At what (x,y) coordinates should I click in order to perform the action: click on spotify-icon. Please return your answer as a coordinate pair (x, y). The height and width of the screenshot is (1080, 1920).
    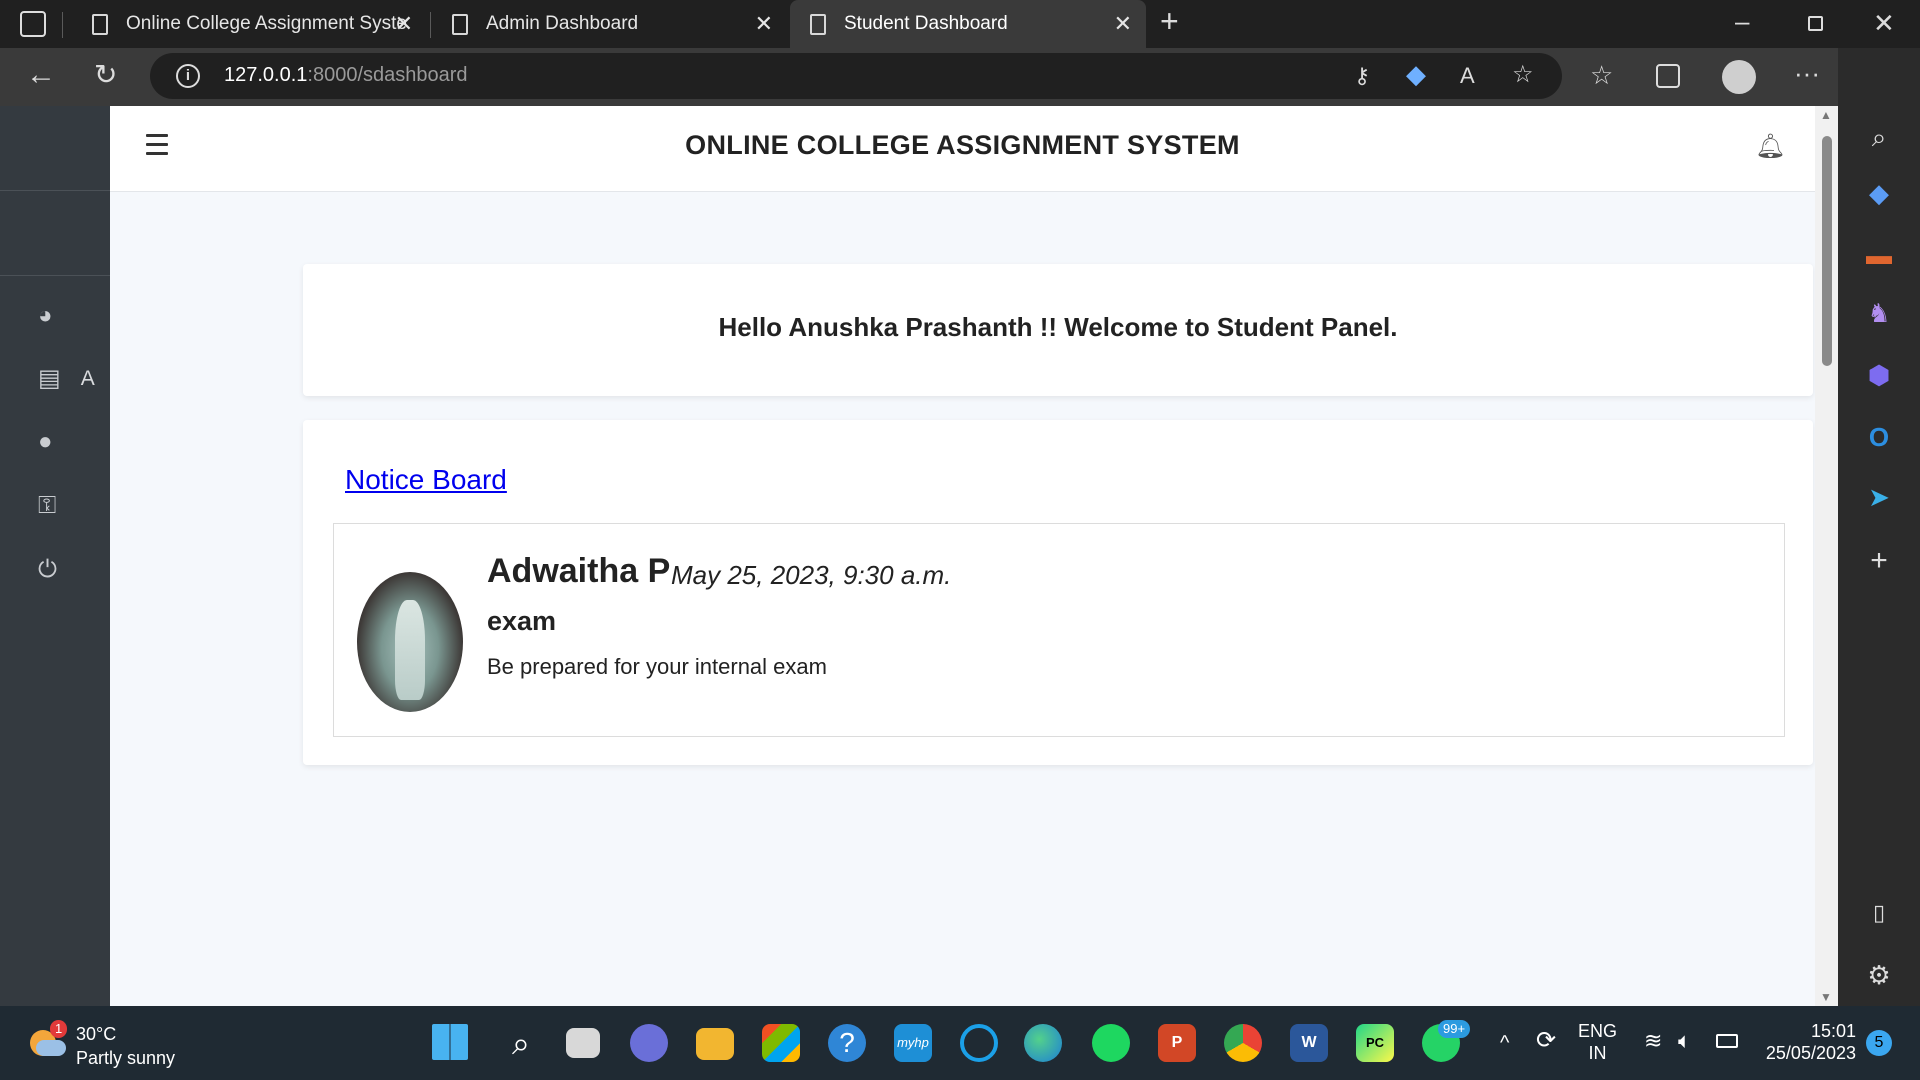
    Looking at the image, I should click on (1111, 1043).